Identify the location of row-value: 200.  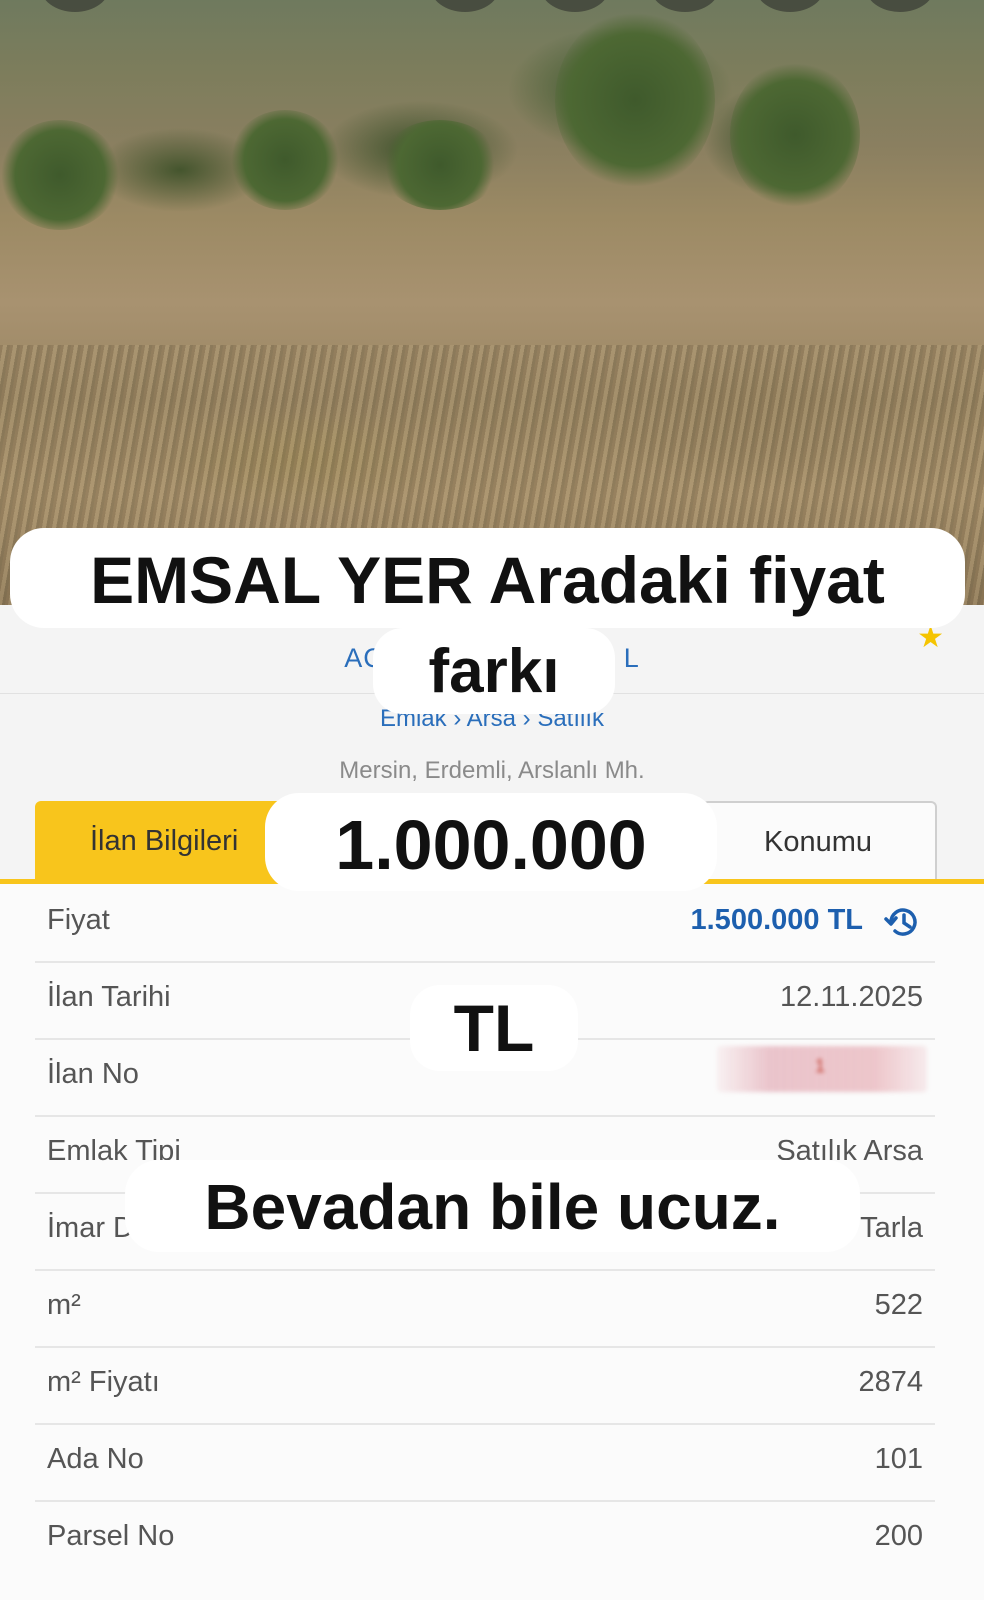
(898, 1536).